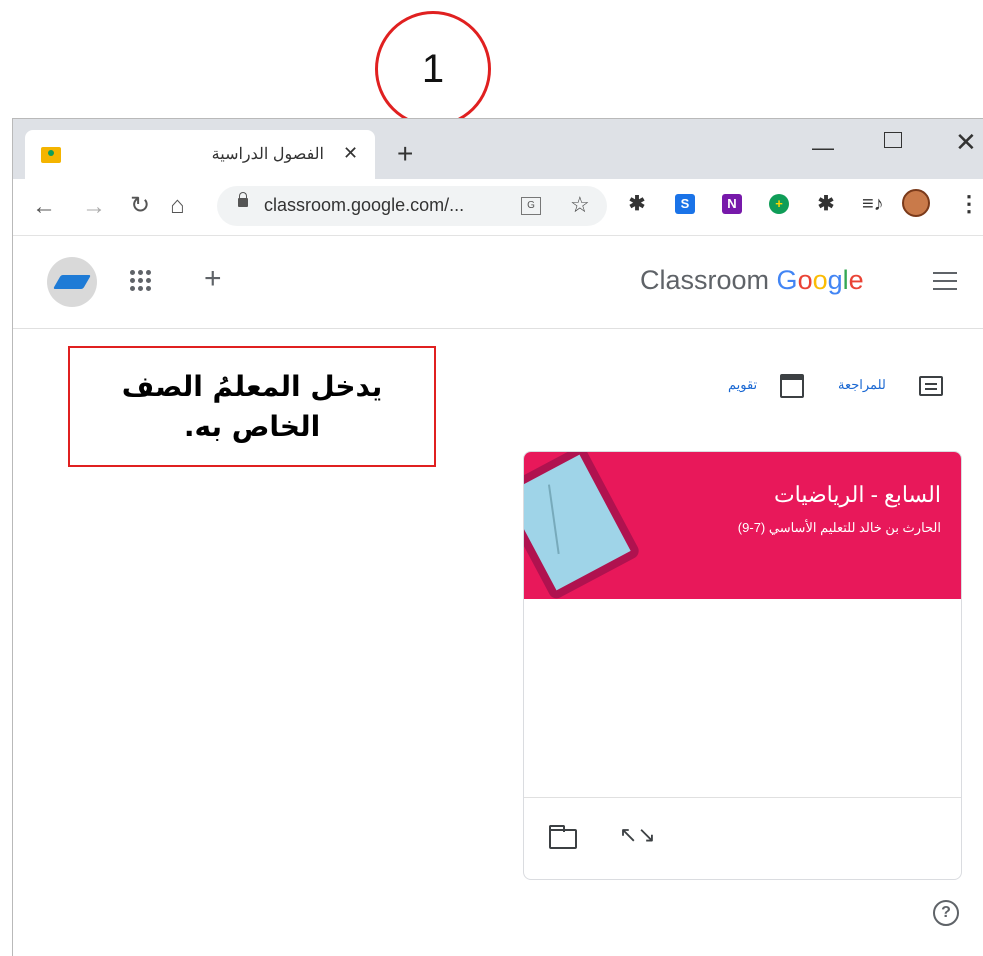 This screenshot has width=983, height=956. I want to click on classroom-logo: Classroom Google, so click(752, 280).